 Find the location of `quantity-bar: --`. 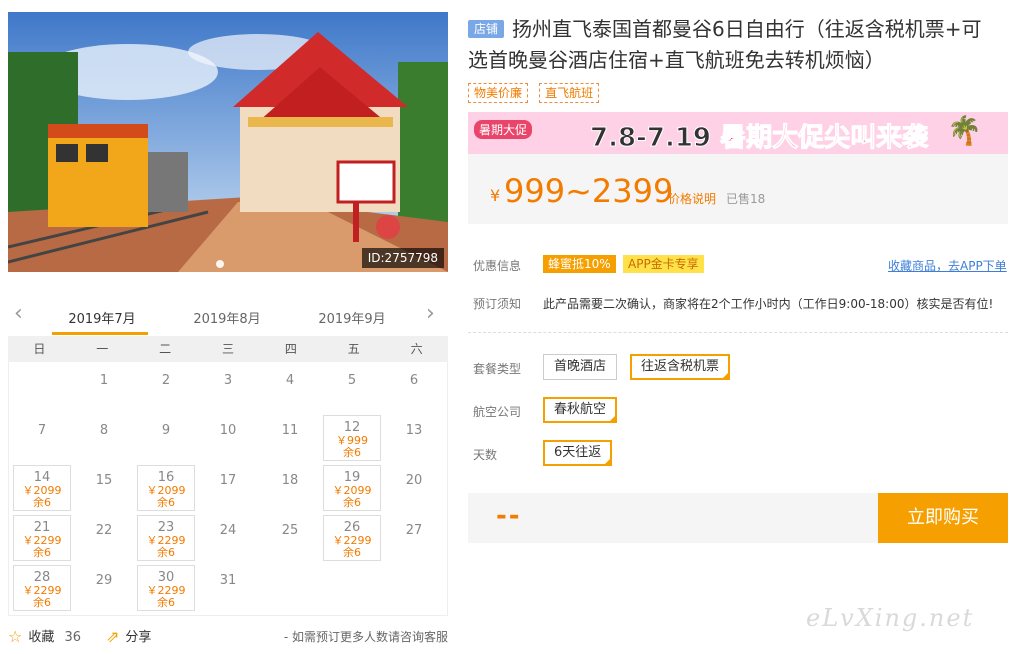

quantity-bar: -- is located at coordinates (673, 518).